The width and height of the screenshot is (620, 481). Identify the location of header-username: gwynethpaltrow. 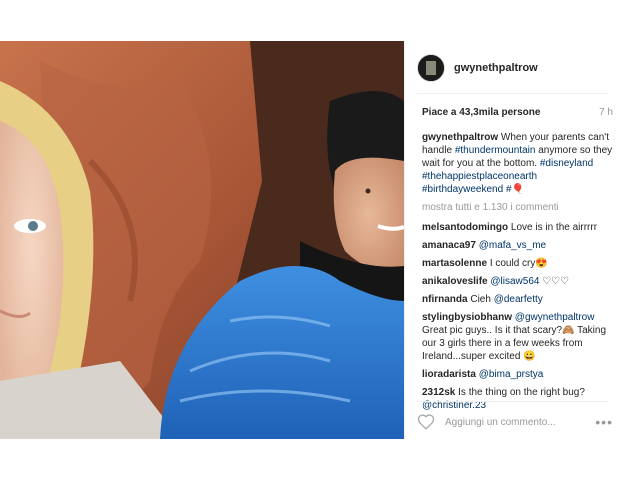
(496, 68).